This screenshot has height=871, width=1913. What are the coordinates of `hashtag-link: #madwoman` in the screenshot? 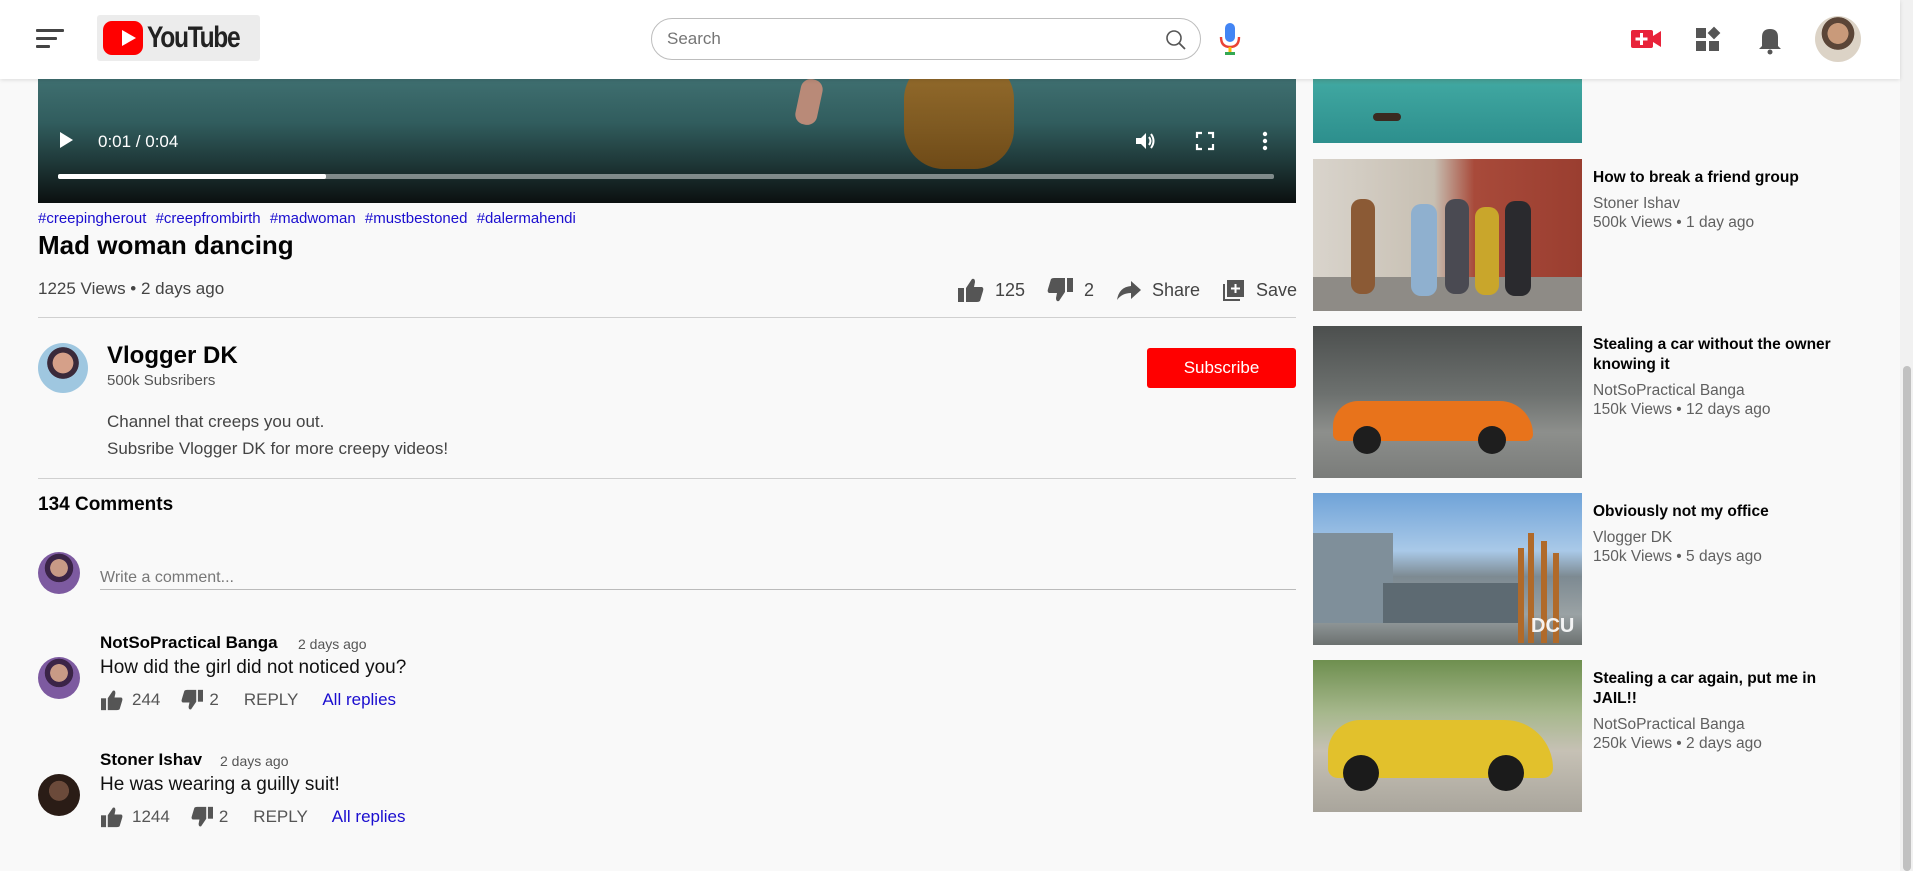 It's located at (313, 218).